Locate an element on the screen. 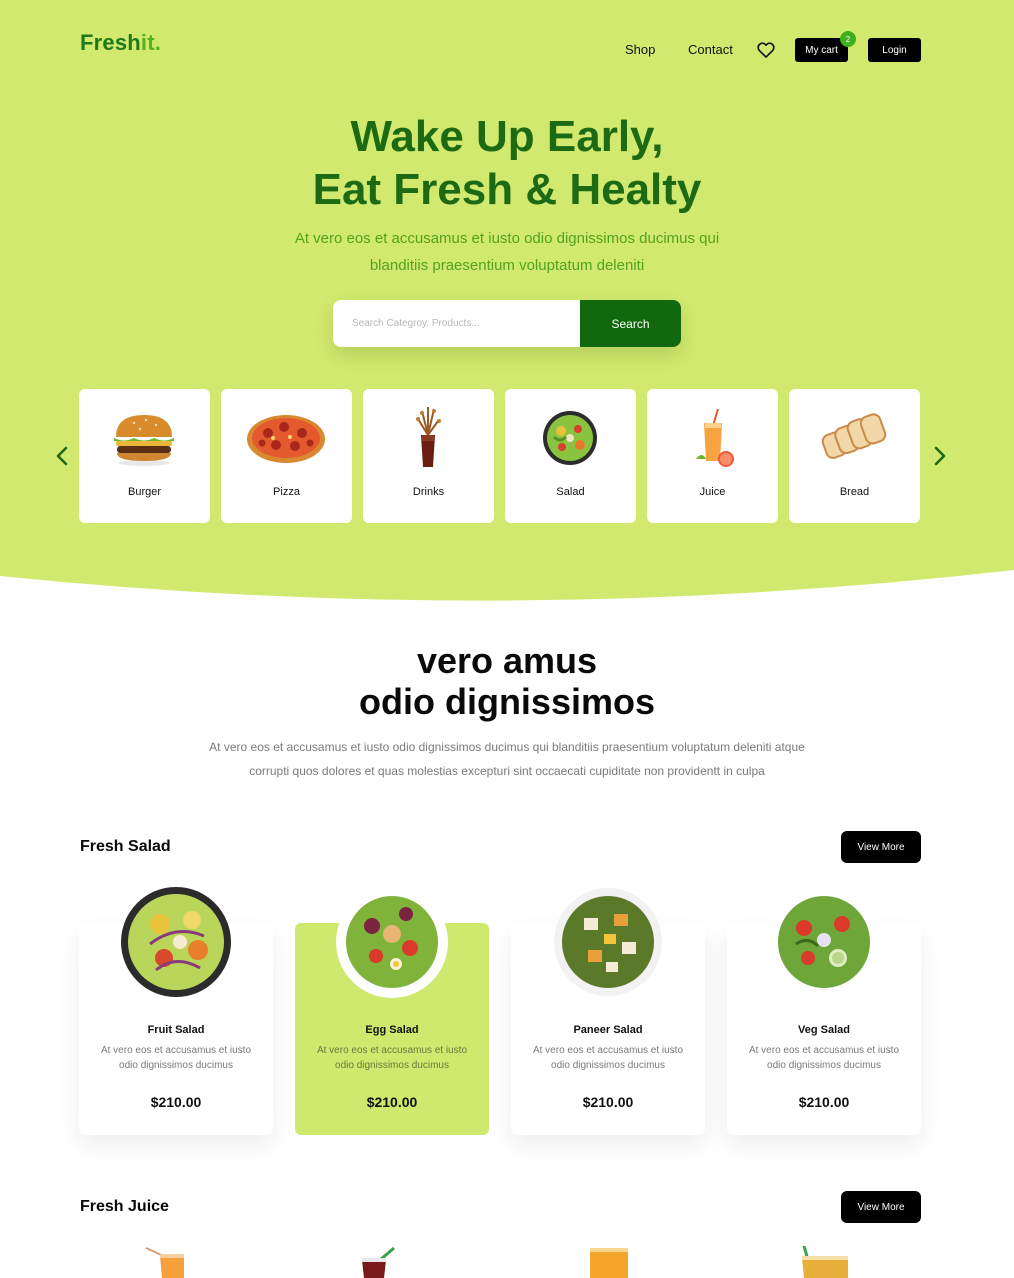 Image resolution: width=1014 pixels, height=1278 pixels. category-label: Drinks is located at coordinates (428, 492).